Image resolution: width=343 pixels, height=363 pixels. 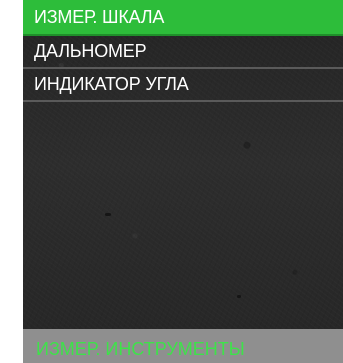 I want to click on menu-item-rangefinder: ДАЛЬНОМЕР, so click(x=183, y=52).